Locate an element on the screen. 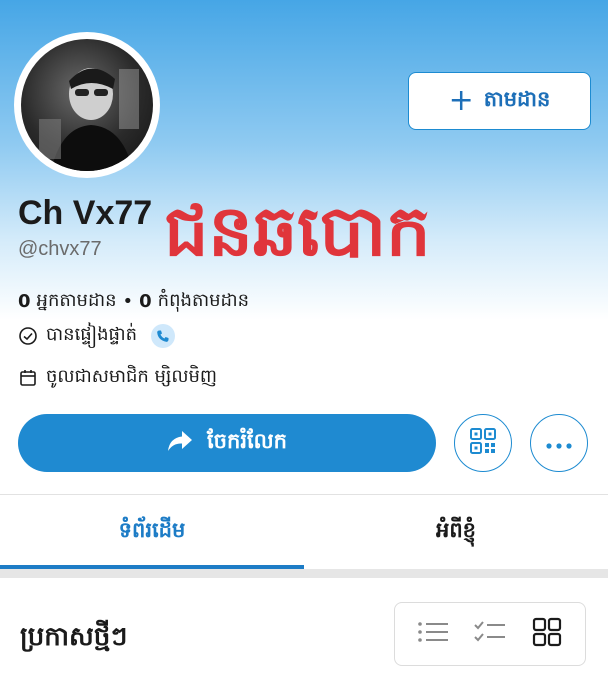 The width and height of the screenshot is (608, 676). joined-text: ចូលជាសមាជិក ម្សិលមិញ is located at coordinates (132, 376).